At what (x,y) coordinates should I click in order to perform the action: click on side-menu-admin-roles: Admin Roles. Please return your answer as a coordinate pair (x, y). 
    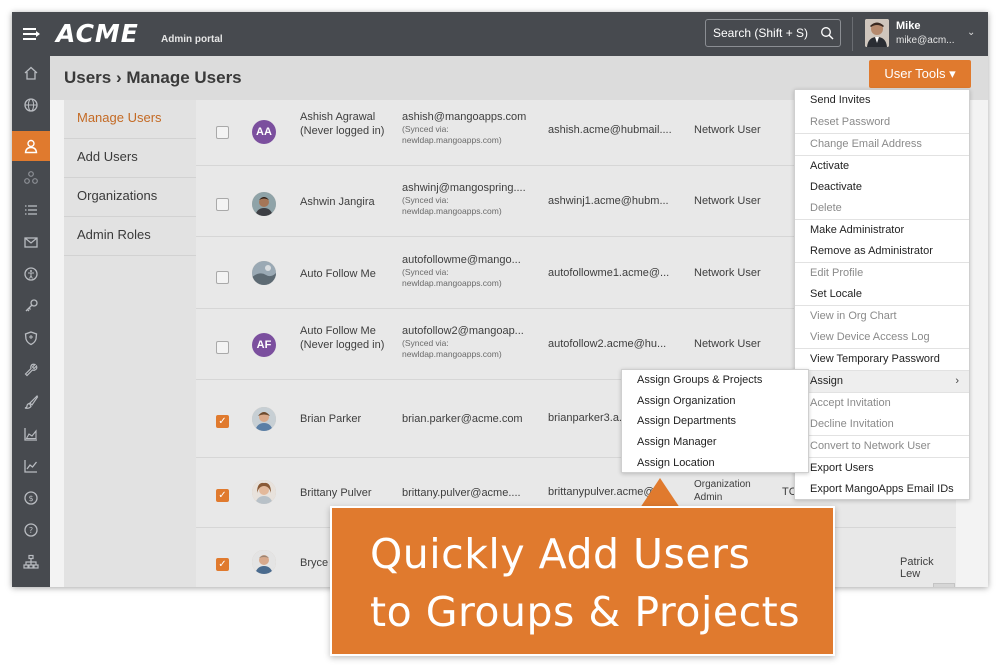
    Looking at the image, I should click on (130, 236).